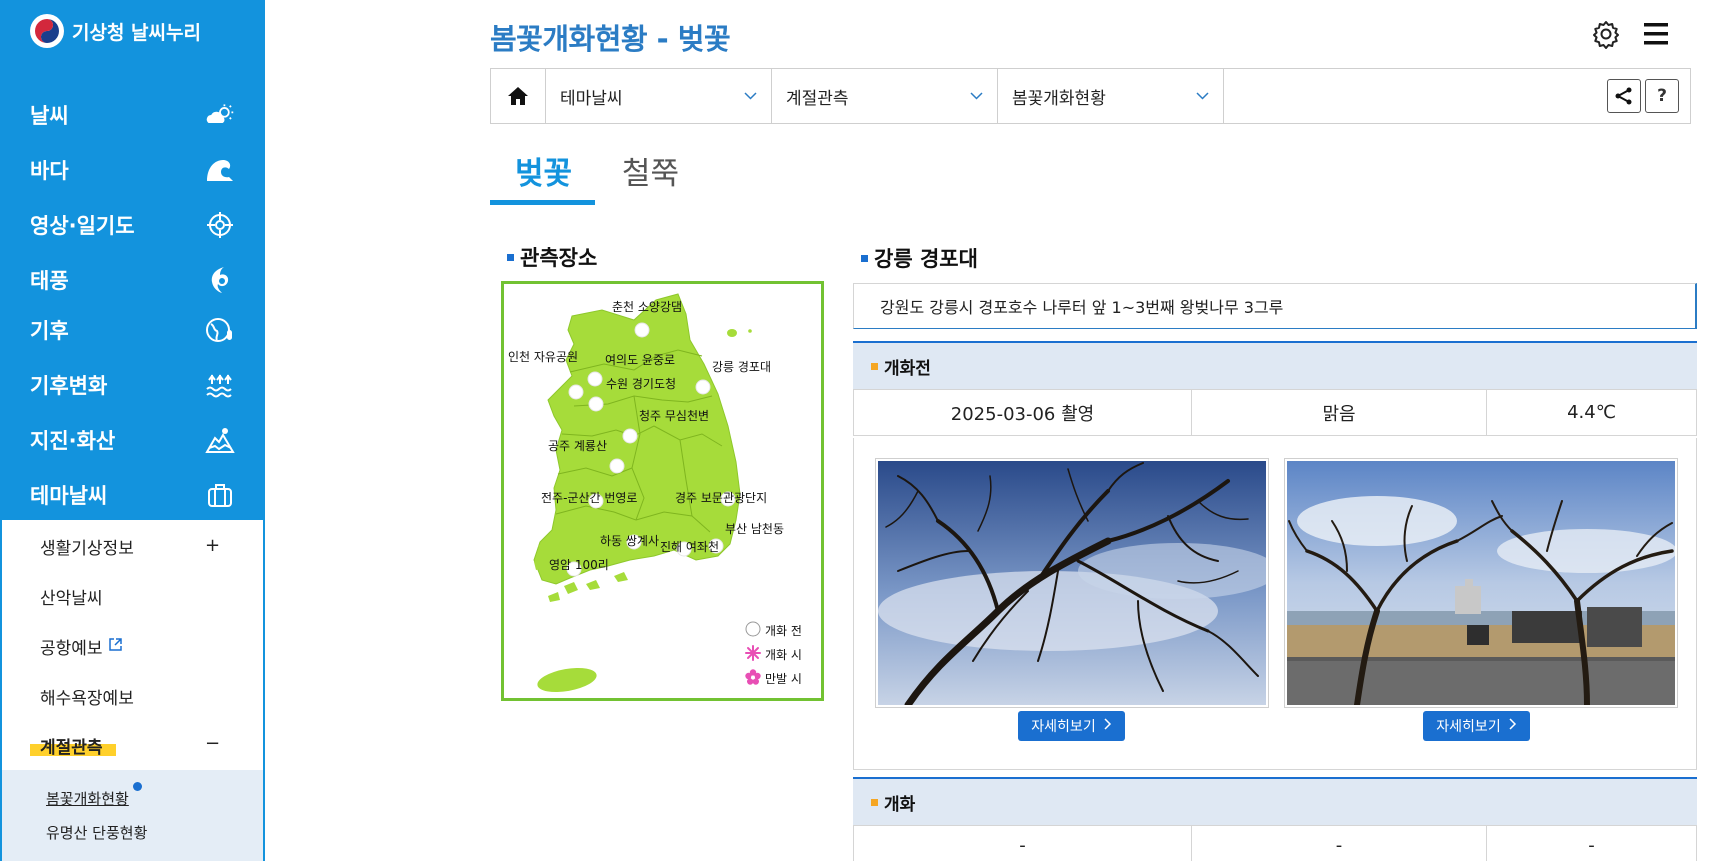 The width and height of the screenshot is (1724, 861). What do you see at coordinates (1023, 412) in the screenshot?
I see `photo-date: 2025-03-06 촬영` at bounding box center [1023, 412].